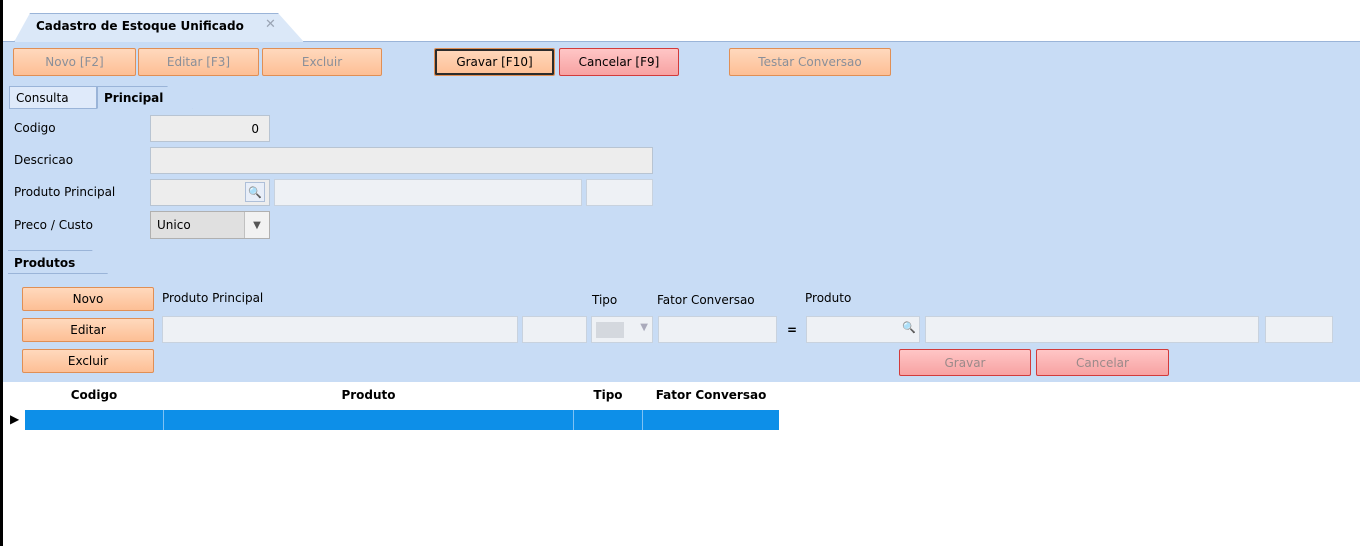 Image resolution: width=1360 pixels, height=546 pixels. What do you see at coordinates (140, 26) in the screenshot?
I see `document-tab-title: Cadastro de Estoque Unificado` at bounding box center [140, 26].